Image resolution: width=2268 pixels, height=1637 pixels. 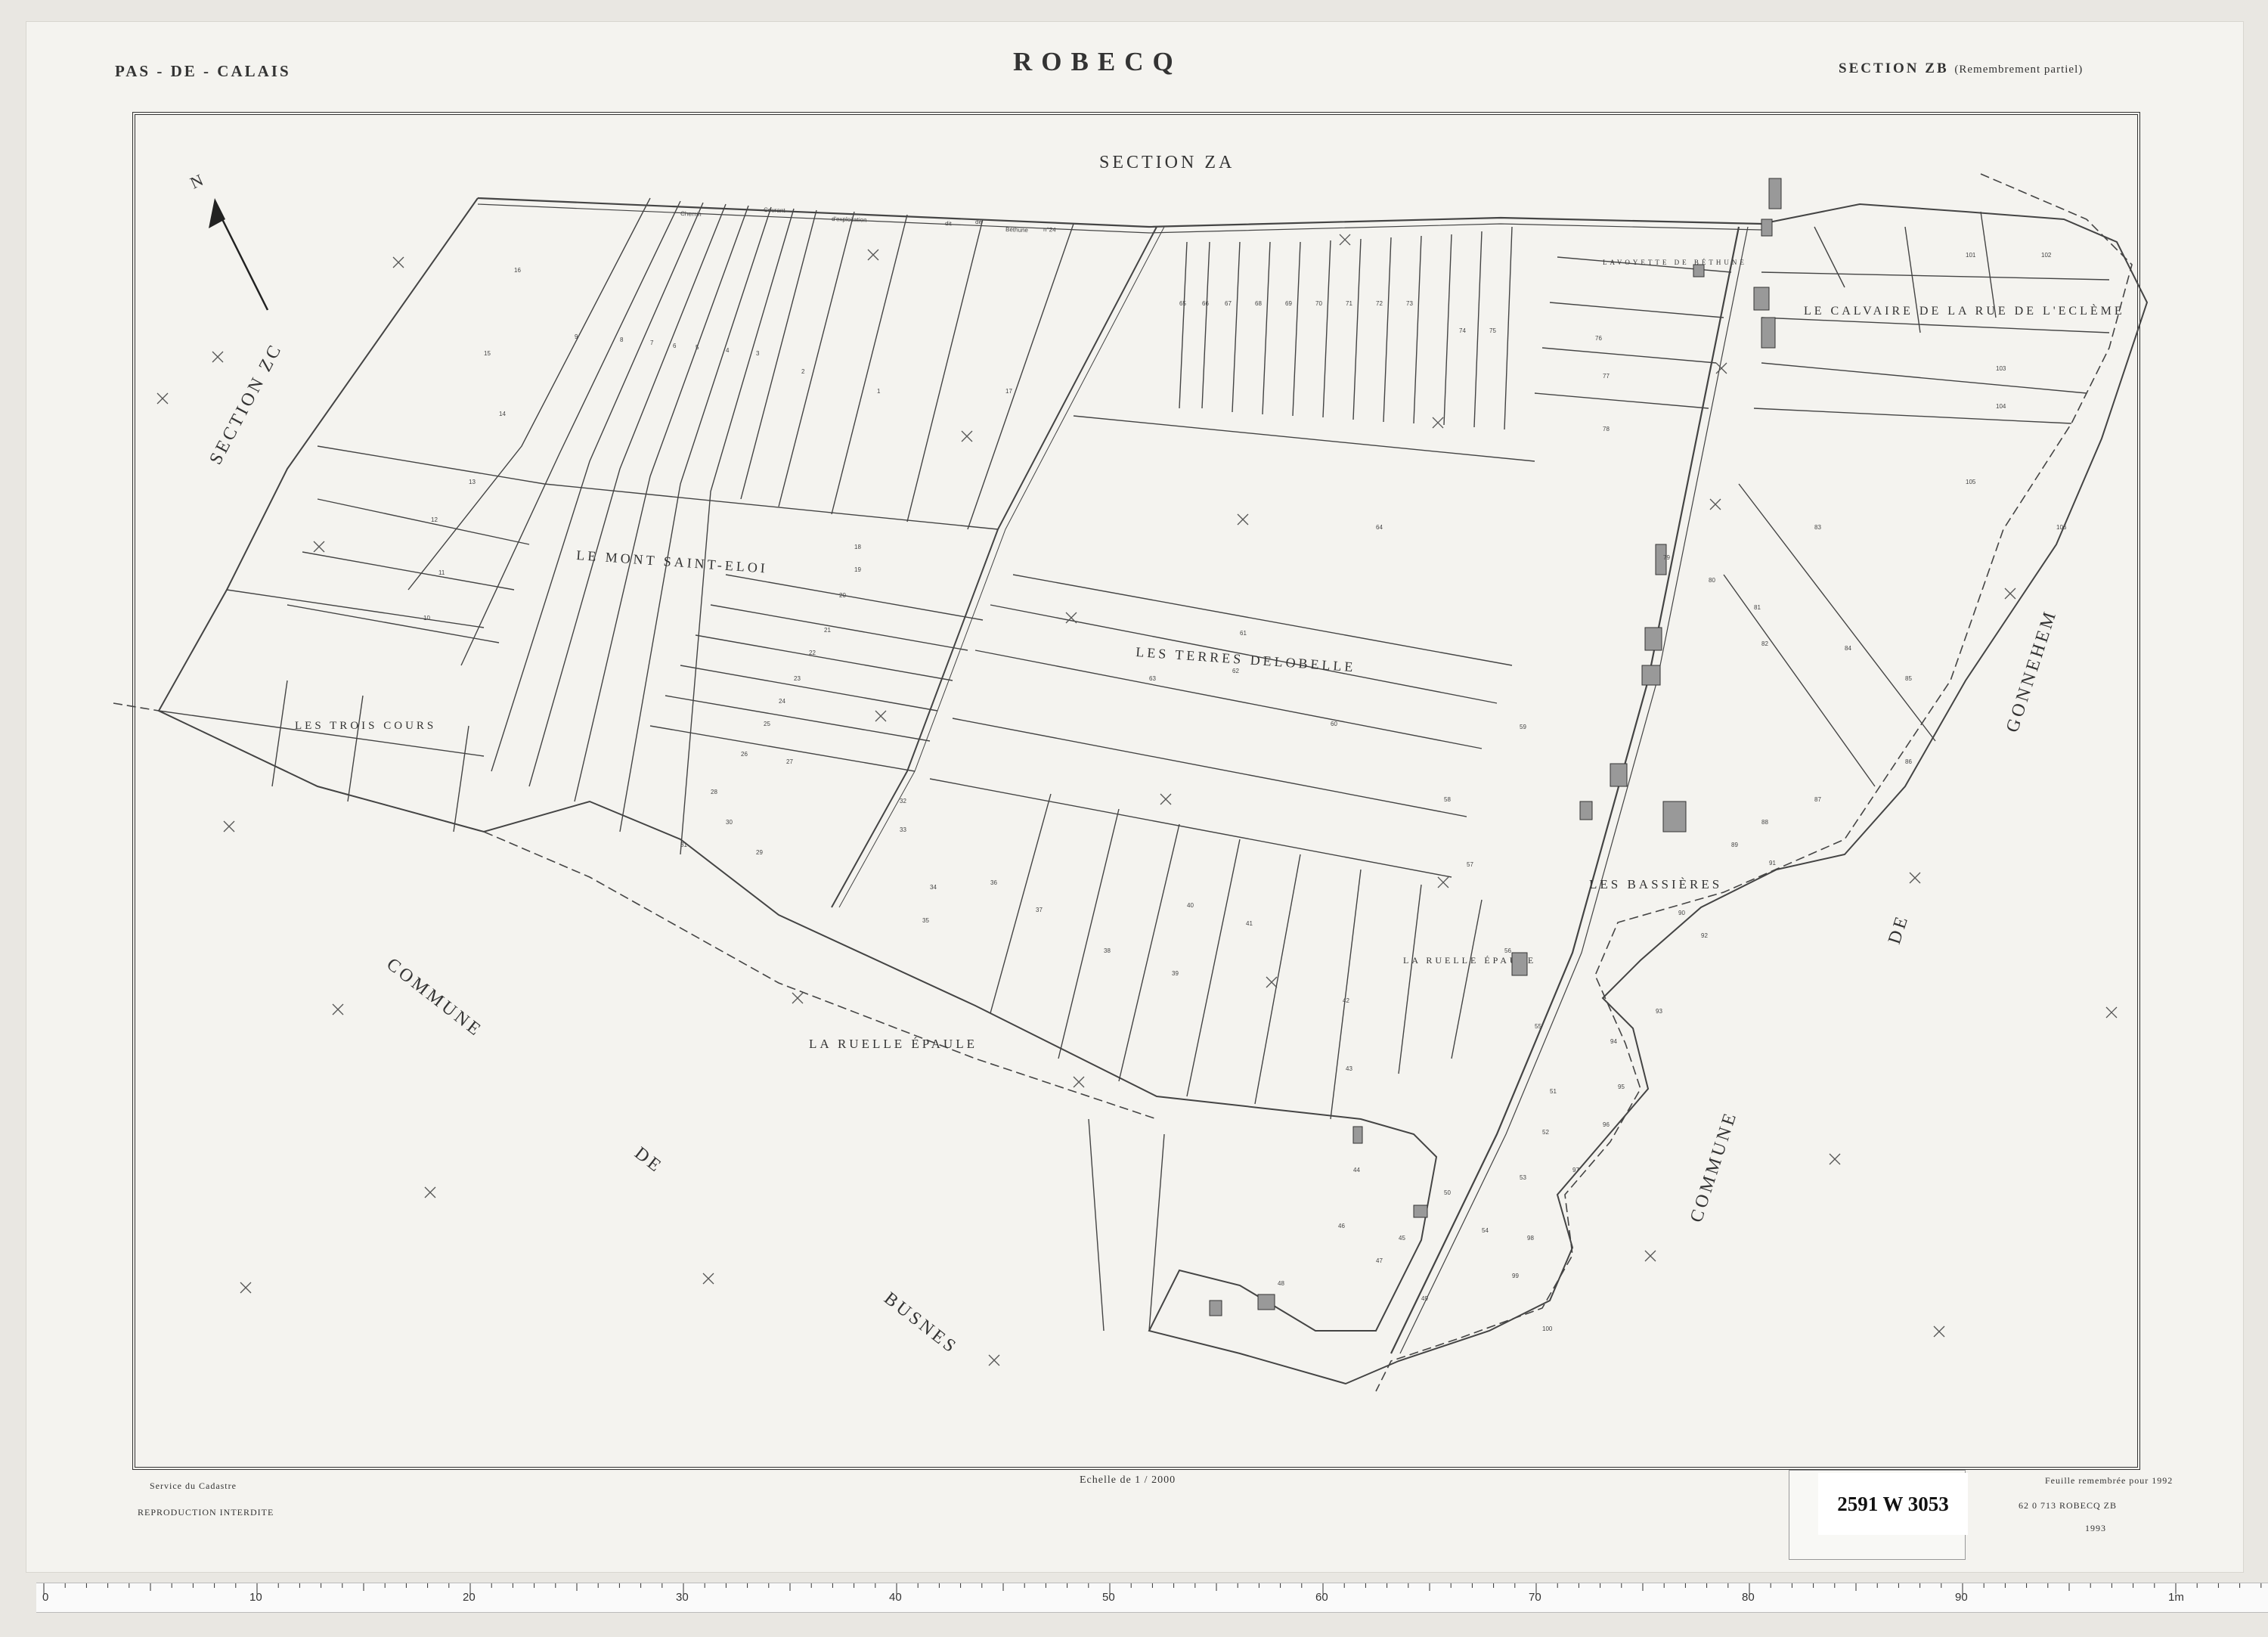 What do you see at coordinates (198, 180) in the screenshot?
I see `north-label: N` at bounding box center [198, 180].